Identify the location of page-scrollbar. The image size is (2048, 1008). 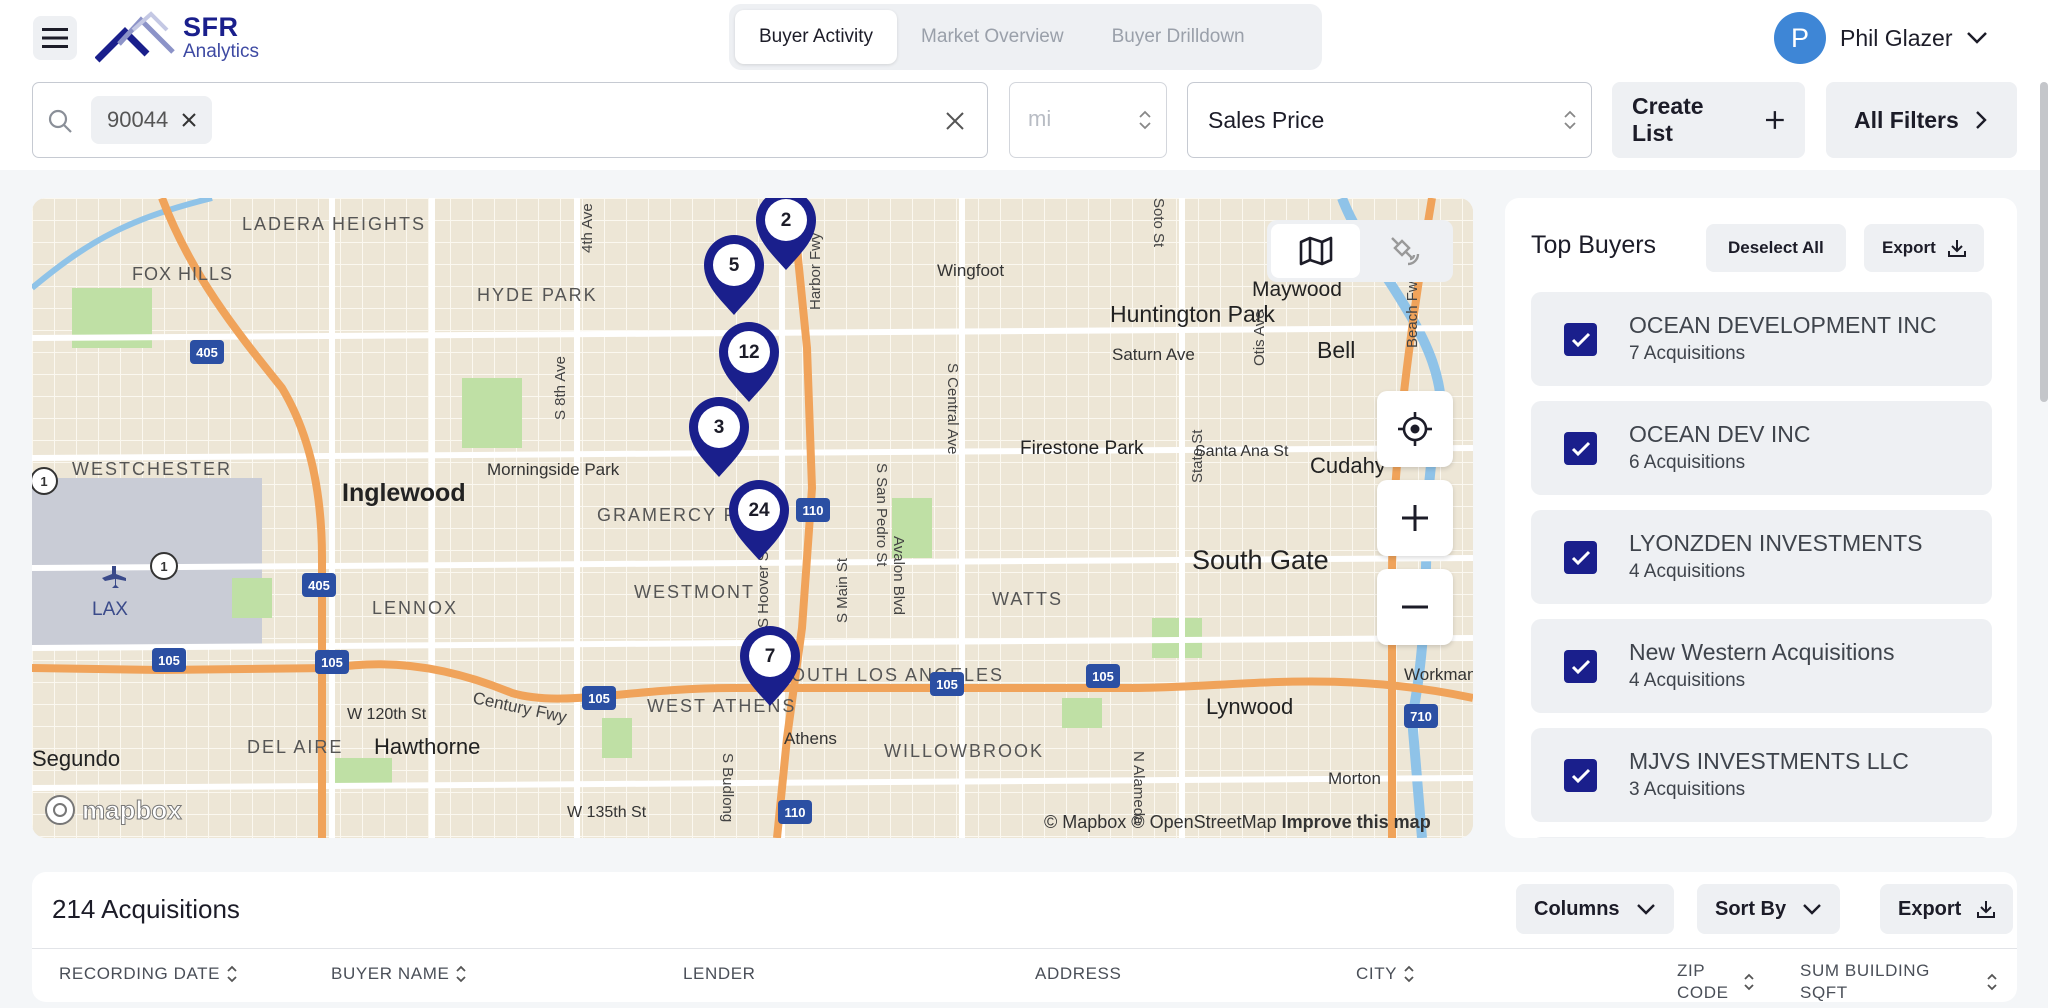
(2044, 242).